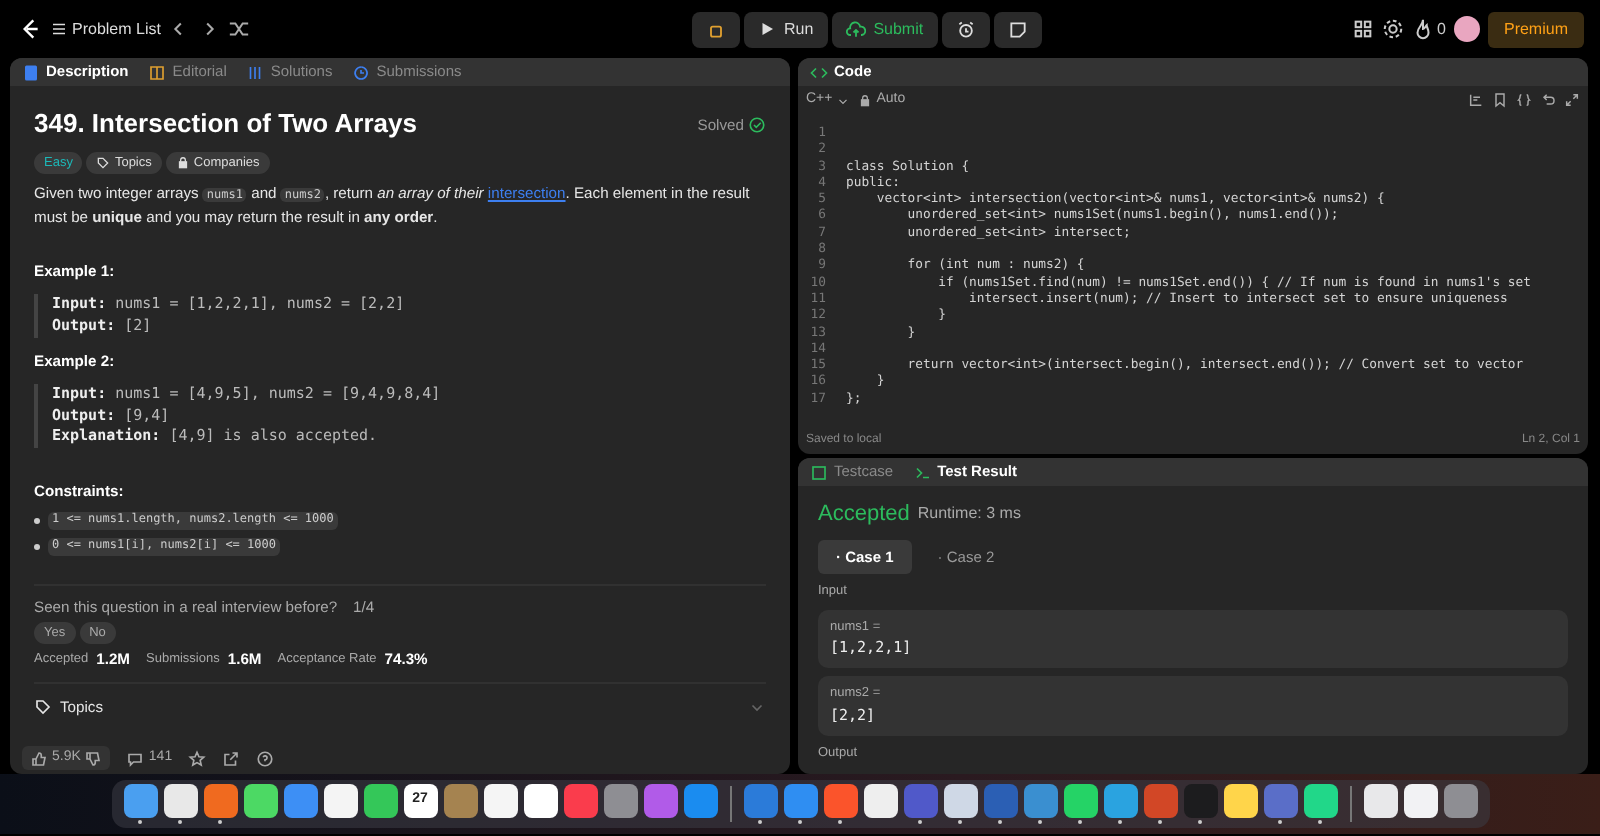 This screenshot has height=836, width=1600. I want to click on help-icon, so click(265, 758).